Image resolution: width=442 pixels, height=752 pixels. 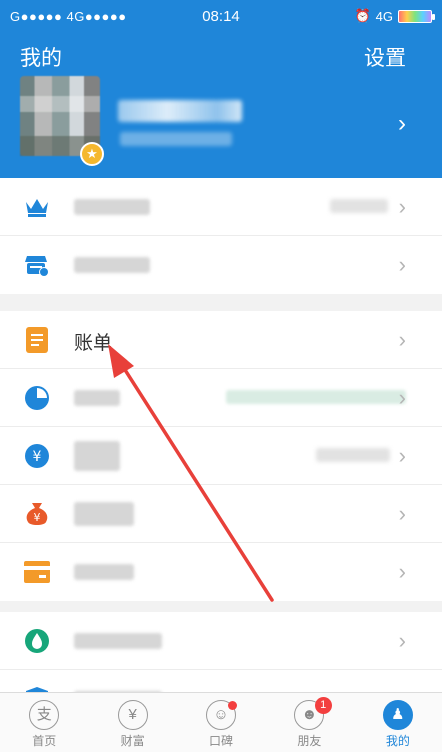 I want to click on battery-icon, so click(x=416, y=16).